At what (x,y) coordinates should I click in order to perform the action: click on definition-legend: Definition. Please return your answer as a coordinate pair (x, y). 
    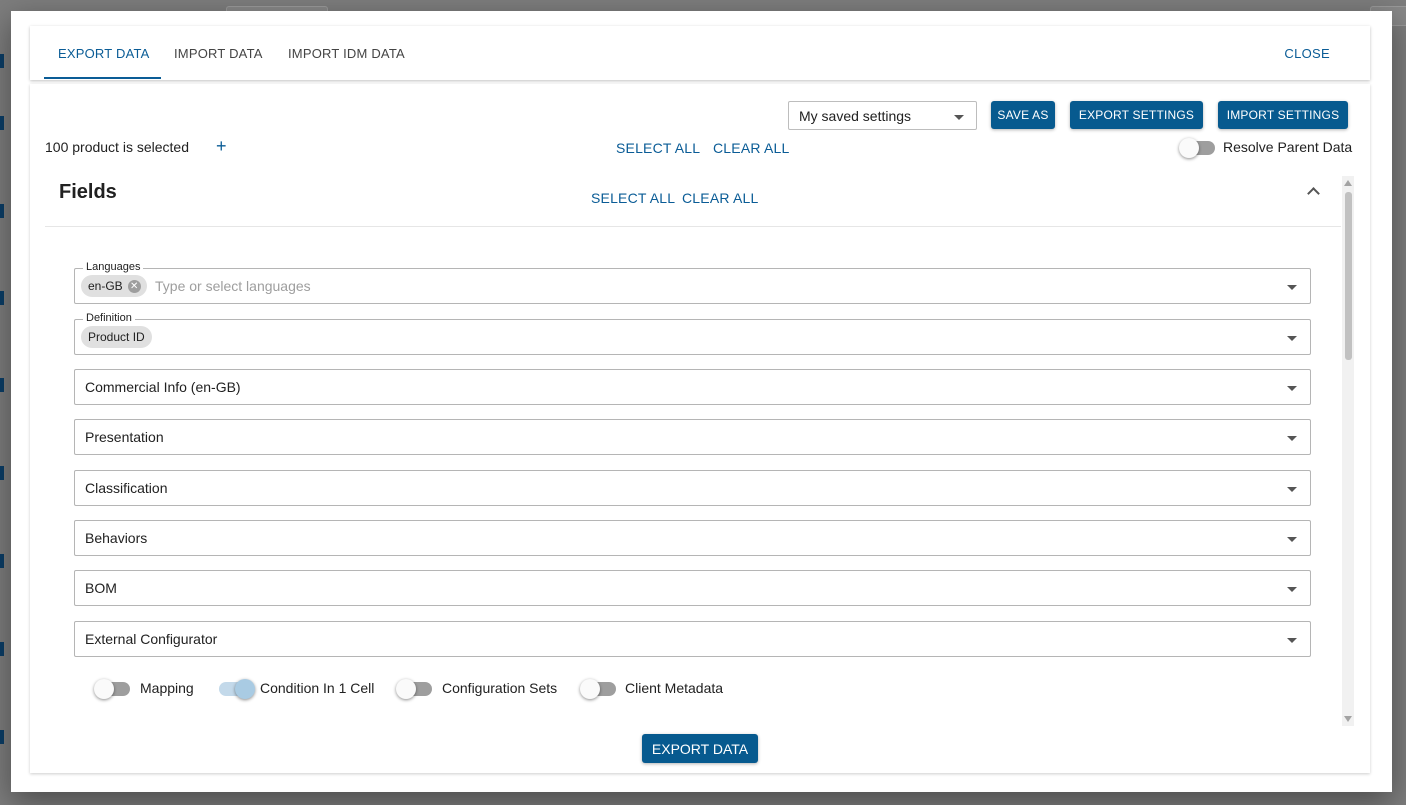
    Looking at the image, I should click on (109, 318).